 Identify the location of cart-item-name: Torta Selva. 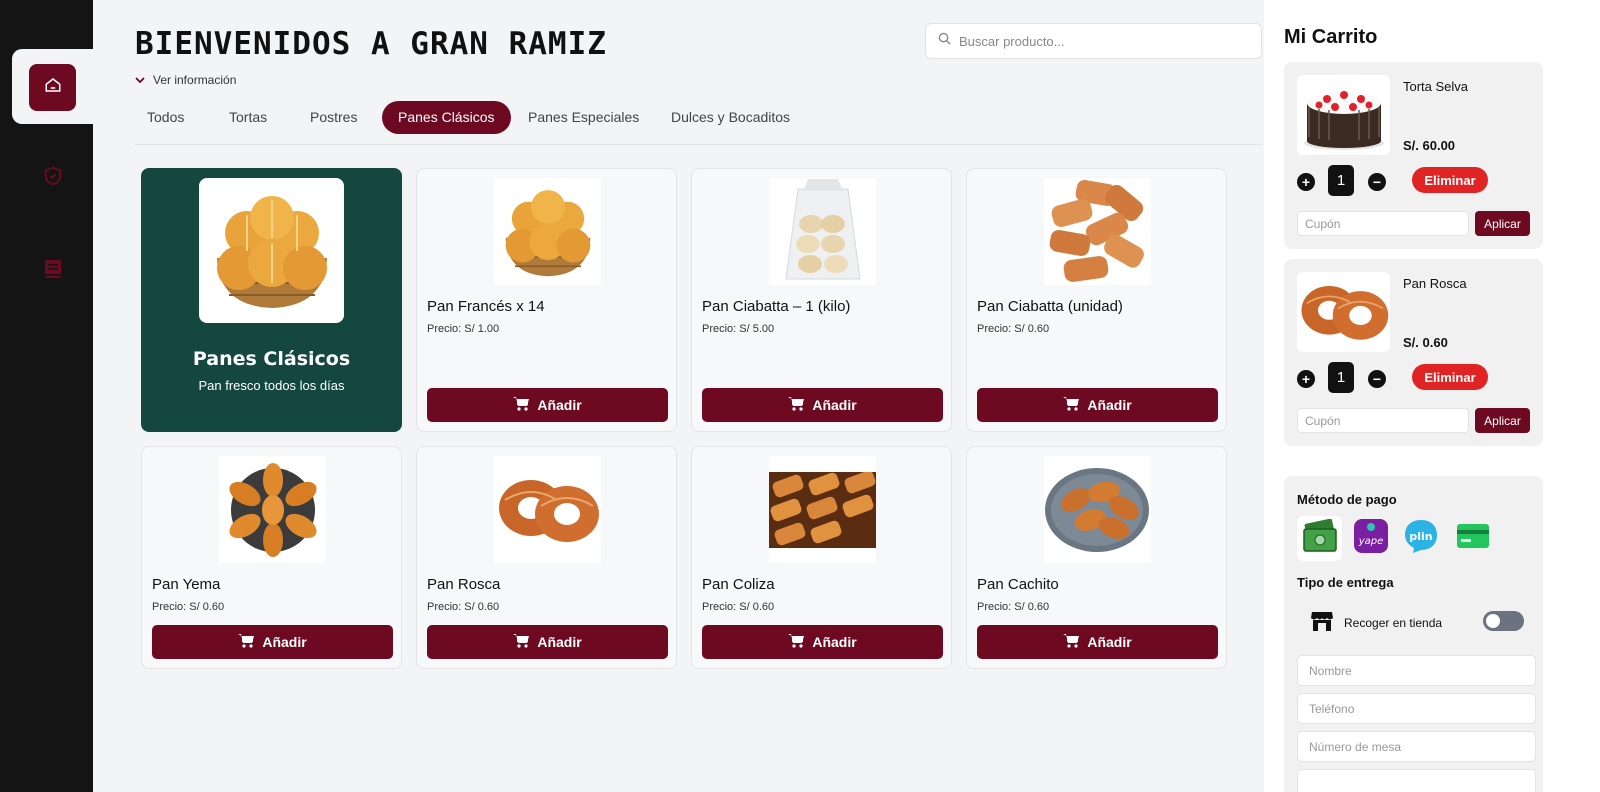
(1436, 86).